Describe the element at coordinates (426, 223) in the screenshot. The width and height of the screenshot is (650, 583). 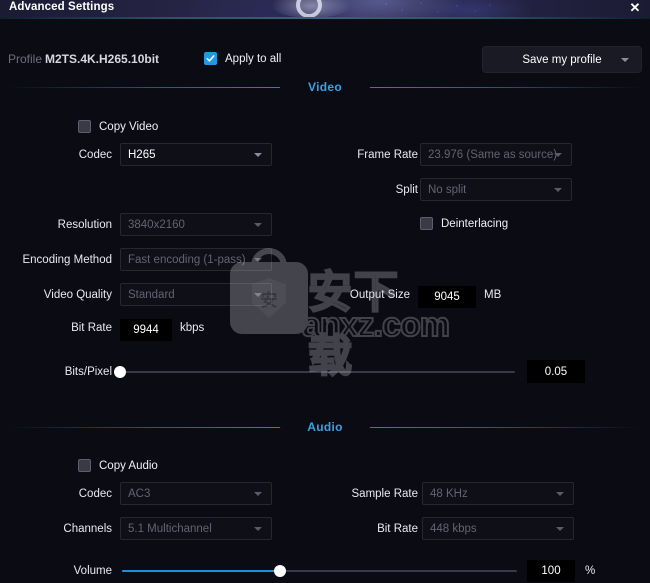
I see `deinterlacing-checkbox` at that location.